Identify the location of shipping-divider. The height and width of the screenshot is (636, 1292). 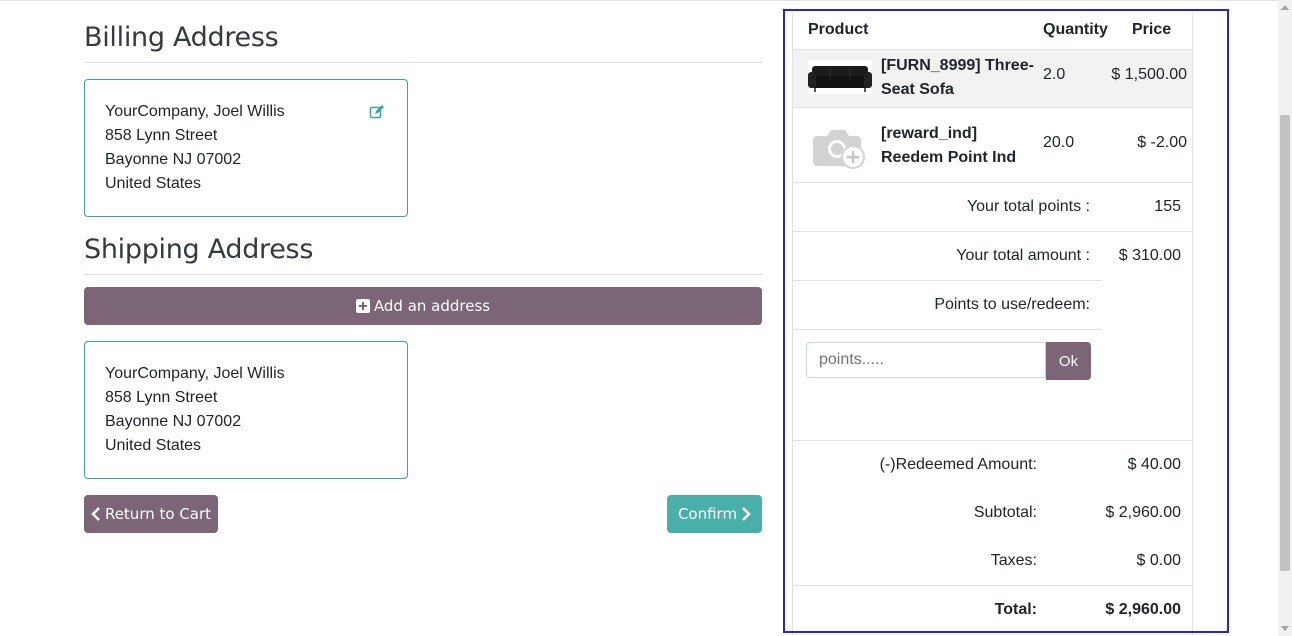
(423, 274).